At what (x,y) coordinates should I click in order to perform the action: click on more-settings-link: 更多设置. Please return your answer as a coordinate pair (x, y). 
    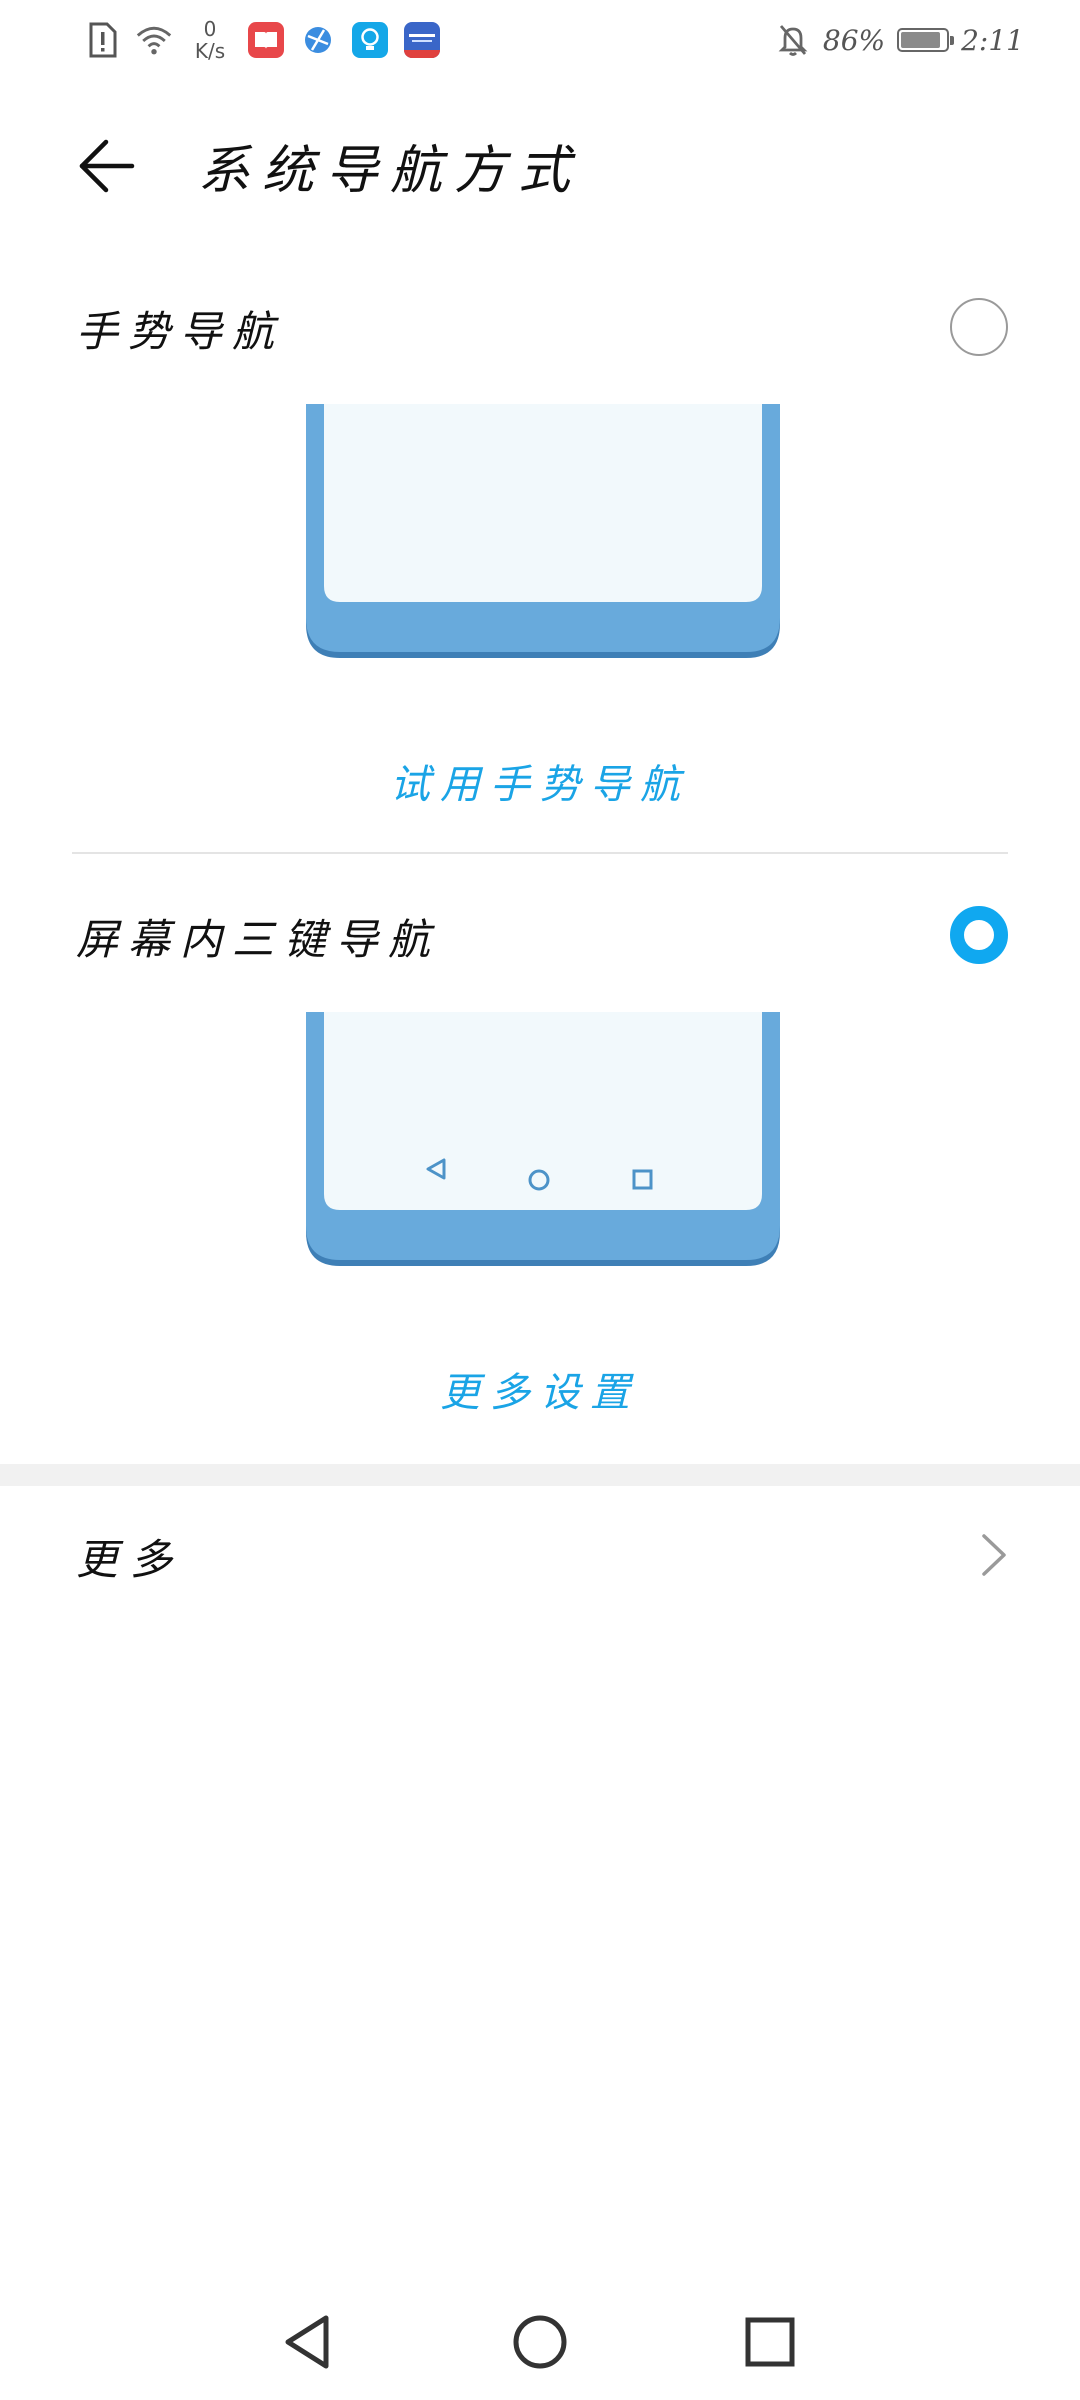
    Looking at the image, I should click on (540, 1389).